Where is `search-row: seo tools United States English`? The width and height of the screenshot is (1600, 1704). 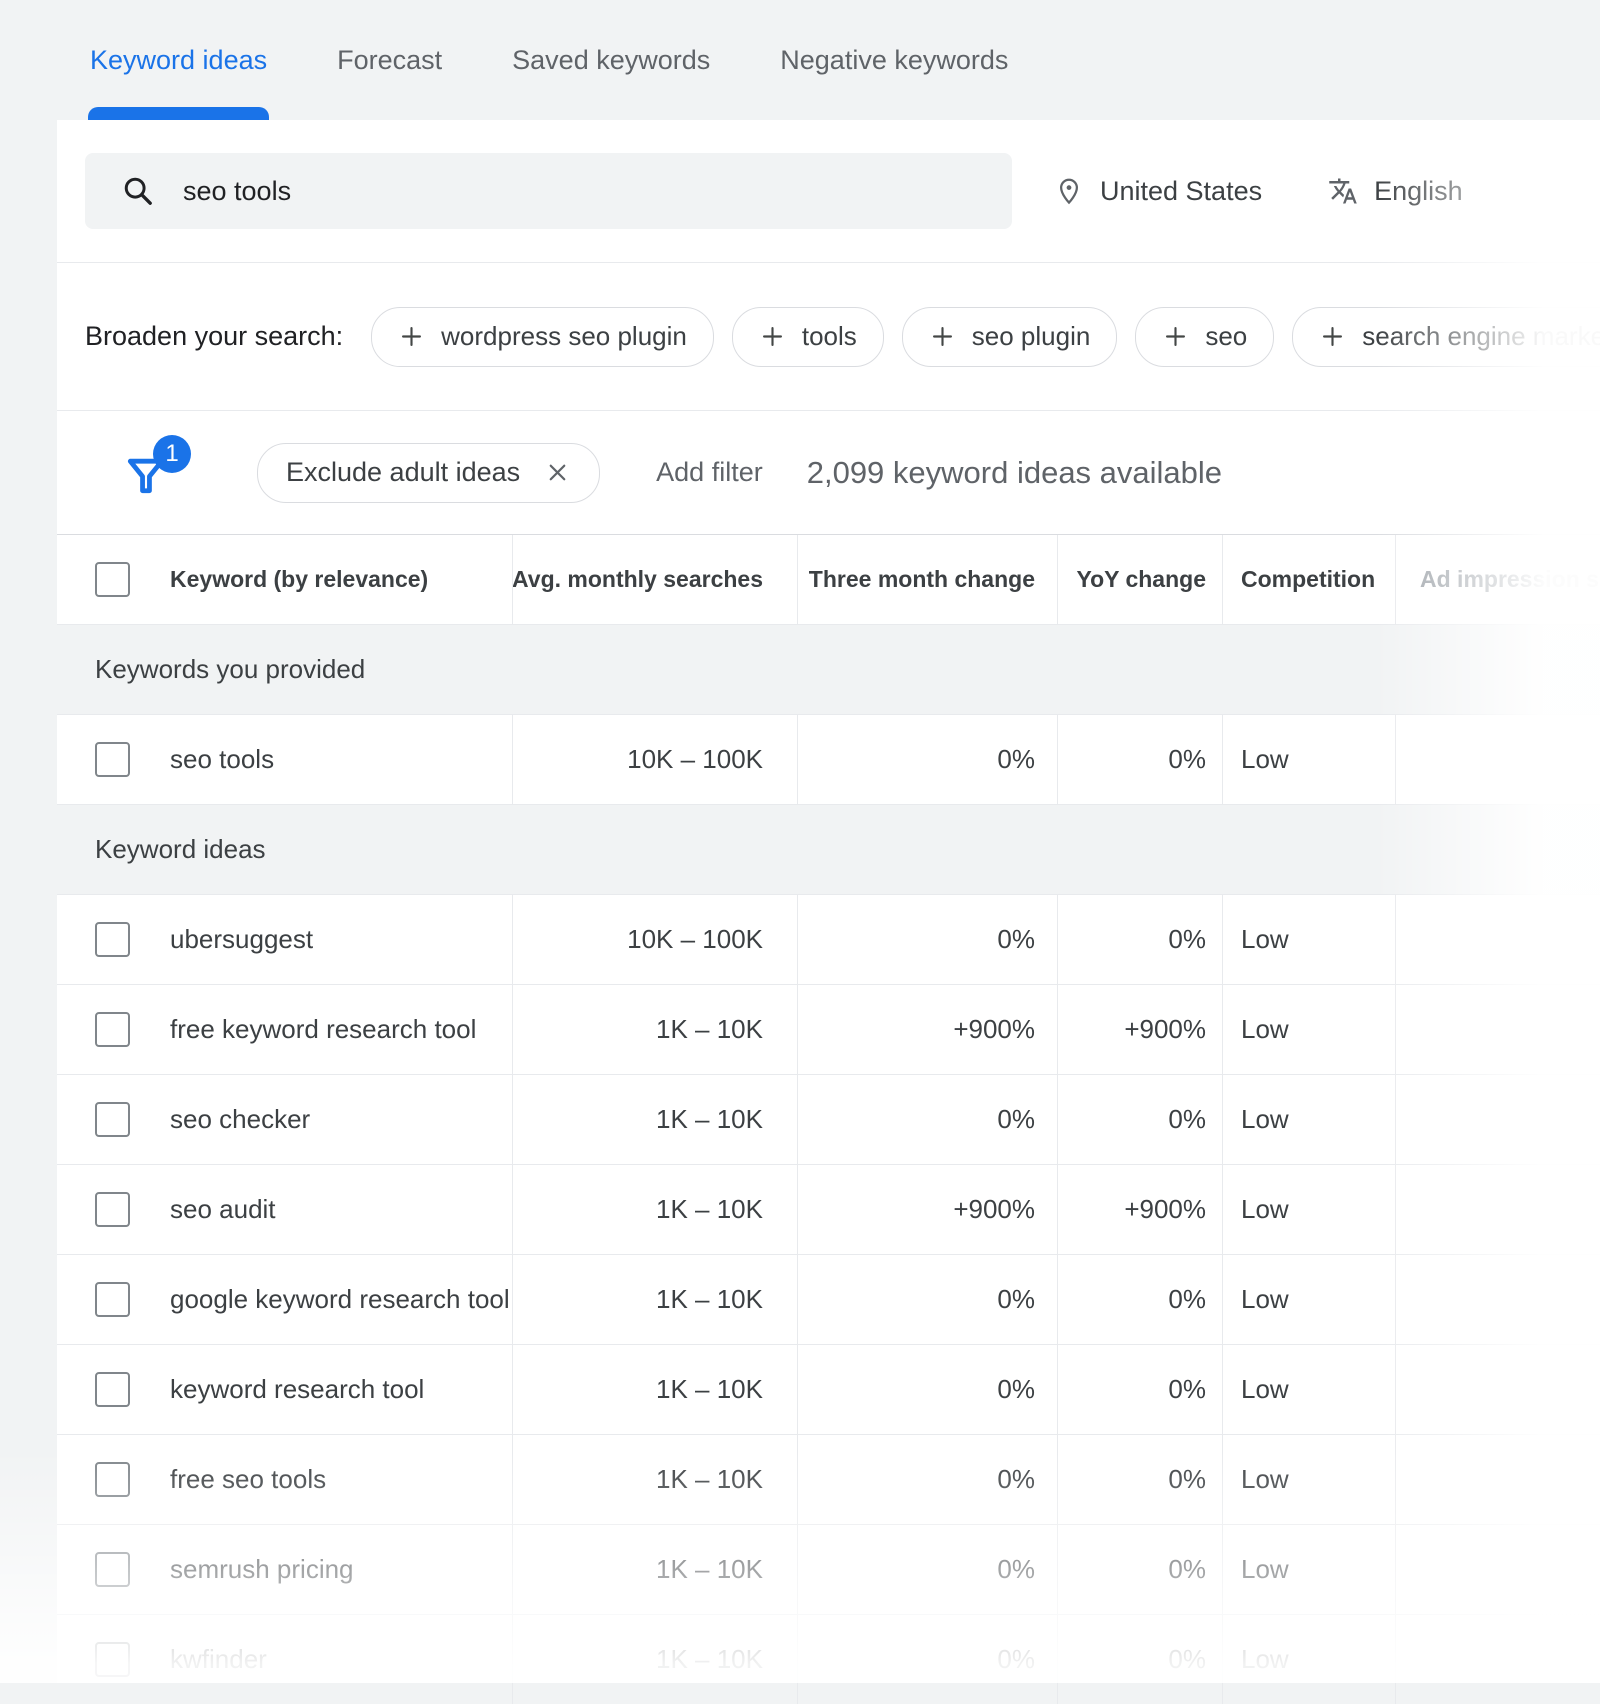 search-row: seo tools United States English is located at coordinates (828, 191).